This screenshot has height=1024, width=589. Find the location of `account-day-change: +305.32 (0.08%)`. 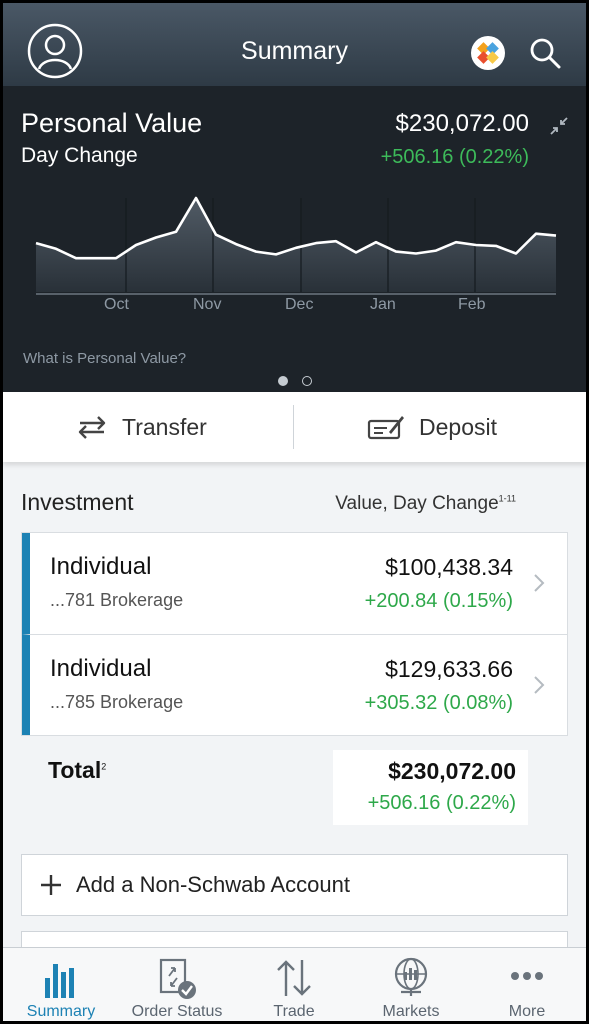

account-day-change: +305.32 (0.08%) is located at coordinates (438, 703).